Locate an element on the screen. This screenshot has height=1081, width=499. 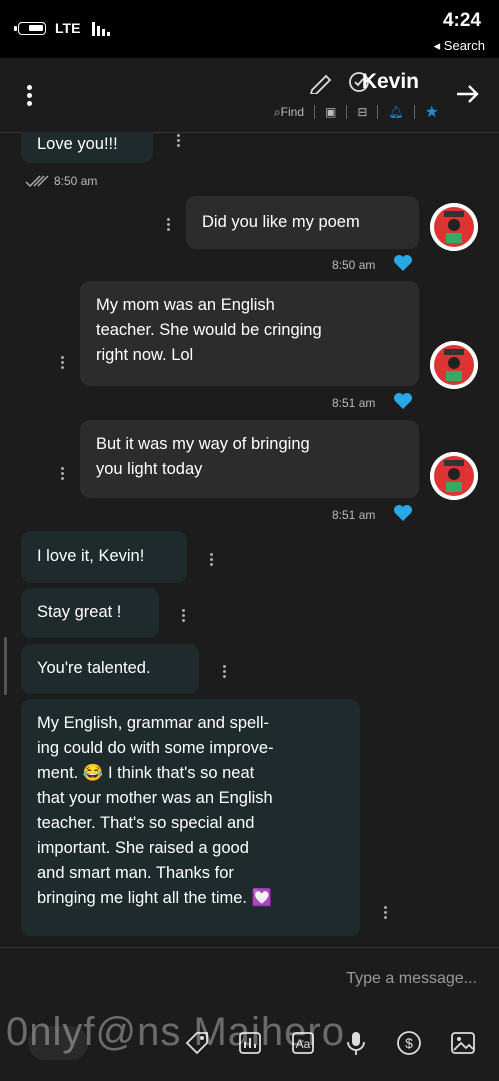
incoming-message: Stay great ! is located at coordinates (90, 613).